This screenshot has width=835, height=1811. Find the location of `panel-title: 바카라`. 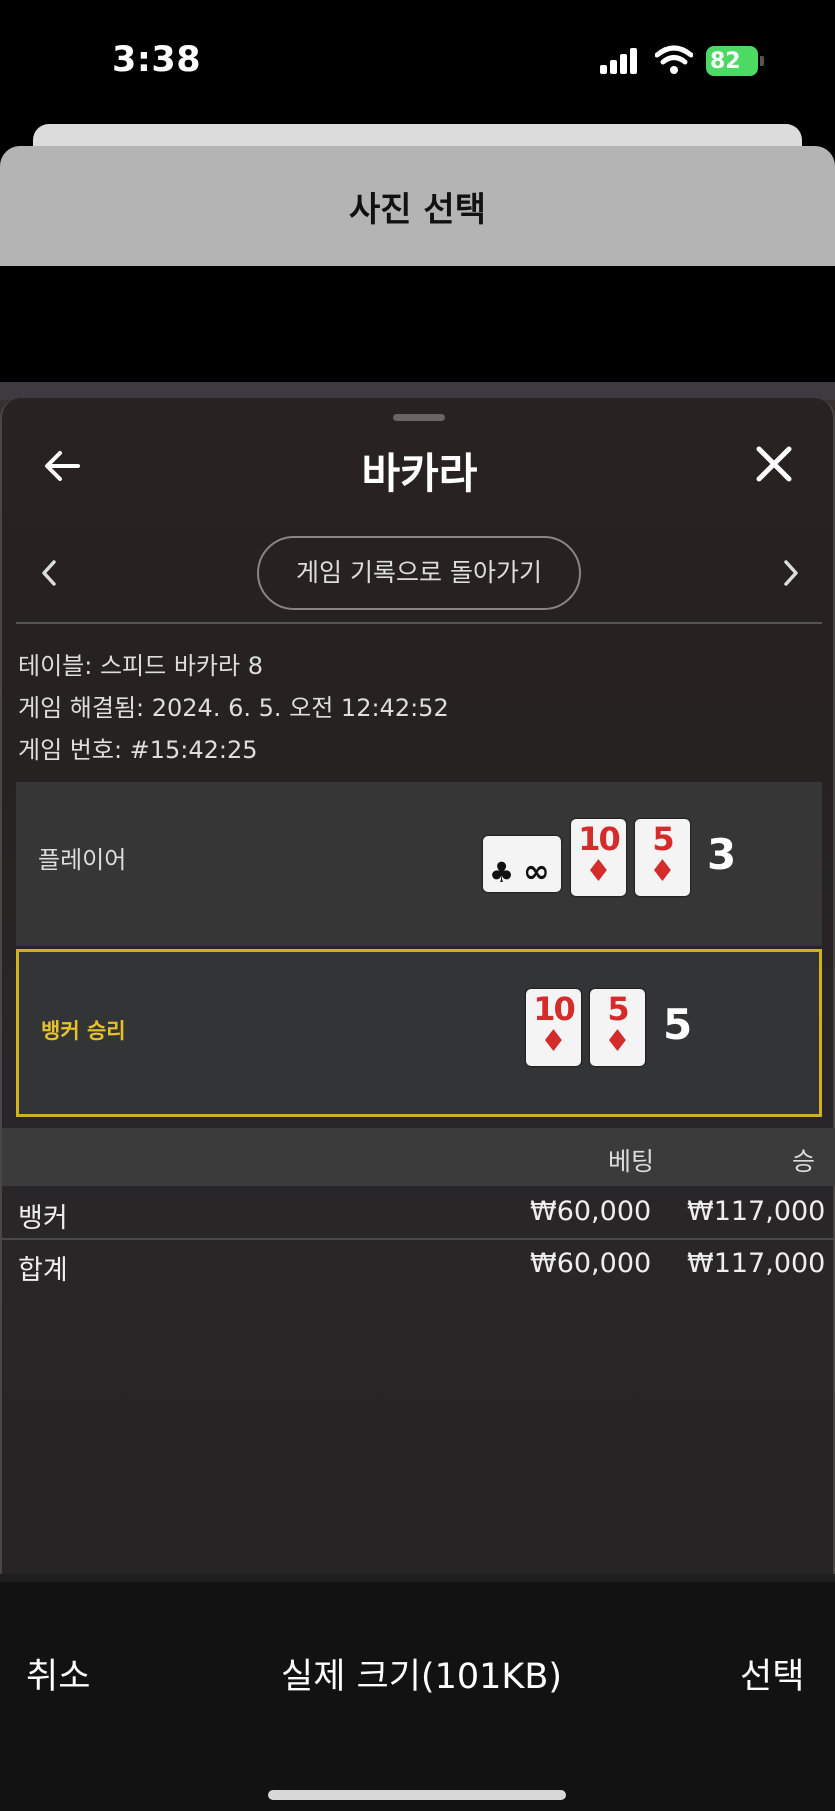

panel-title: 바카라 is located at coordinates (419, 473).